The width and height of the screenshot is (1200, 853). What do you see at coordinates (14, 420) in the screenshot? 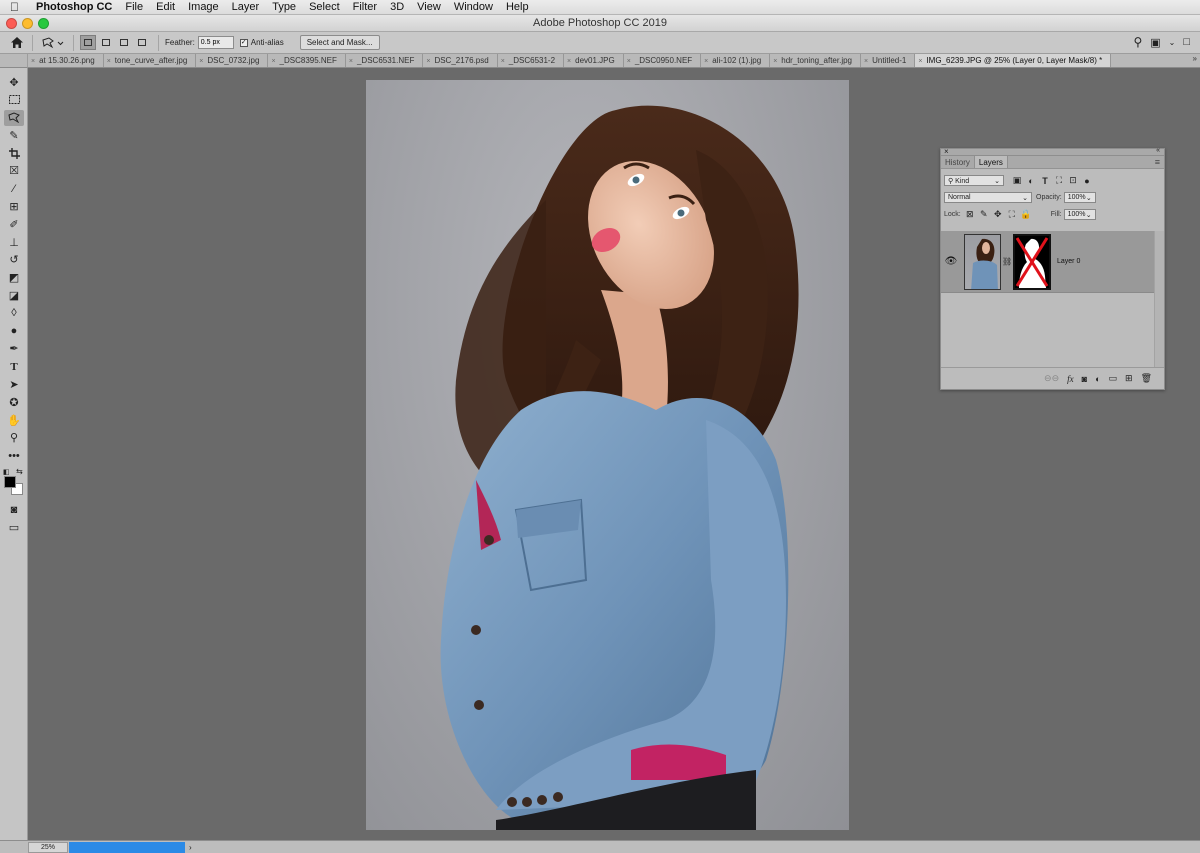
I see `hand-tool-icon: ✋` at bounding box center [14, 420].